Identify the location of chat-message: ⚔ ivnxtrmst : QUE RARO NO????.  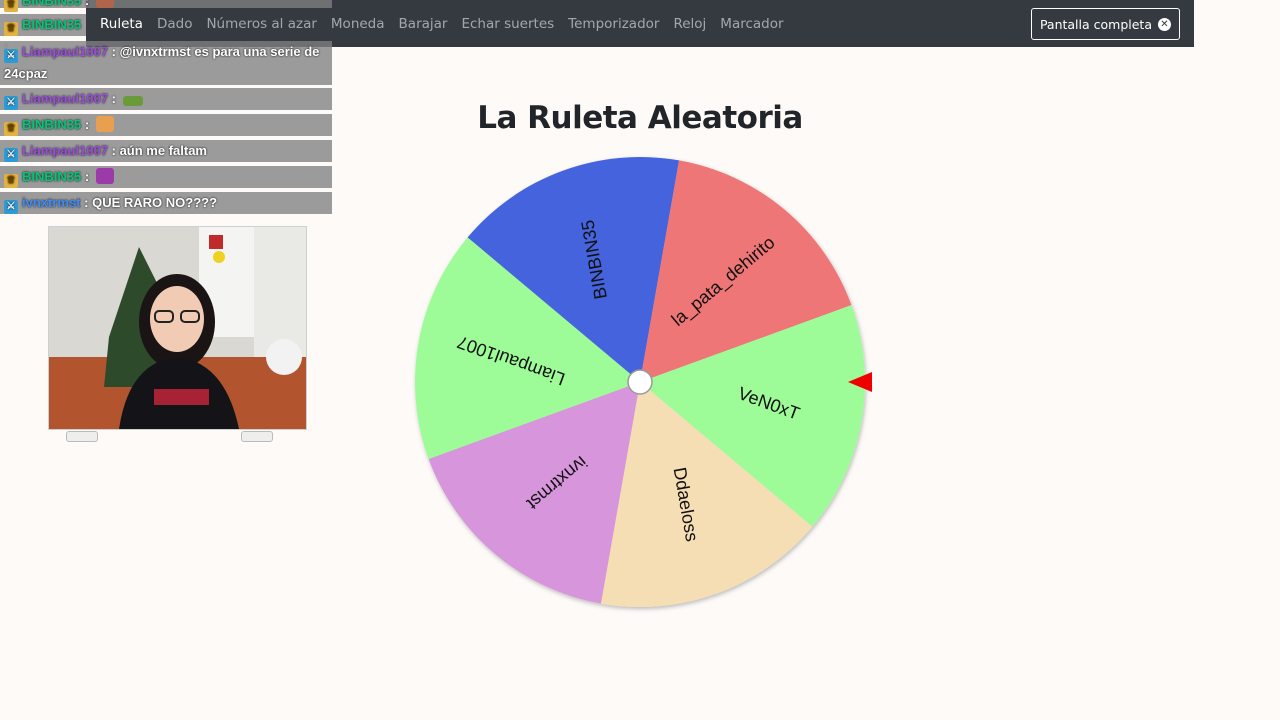
(166, 203).